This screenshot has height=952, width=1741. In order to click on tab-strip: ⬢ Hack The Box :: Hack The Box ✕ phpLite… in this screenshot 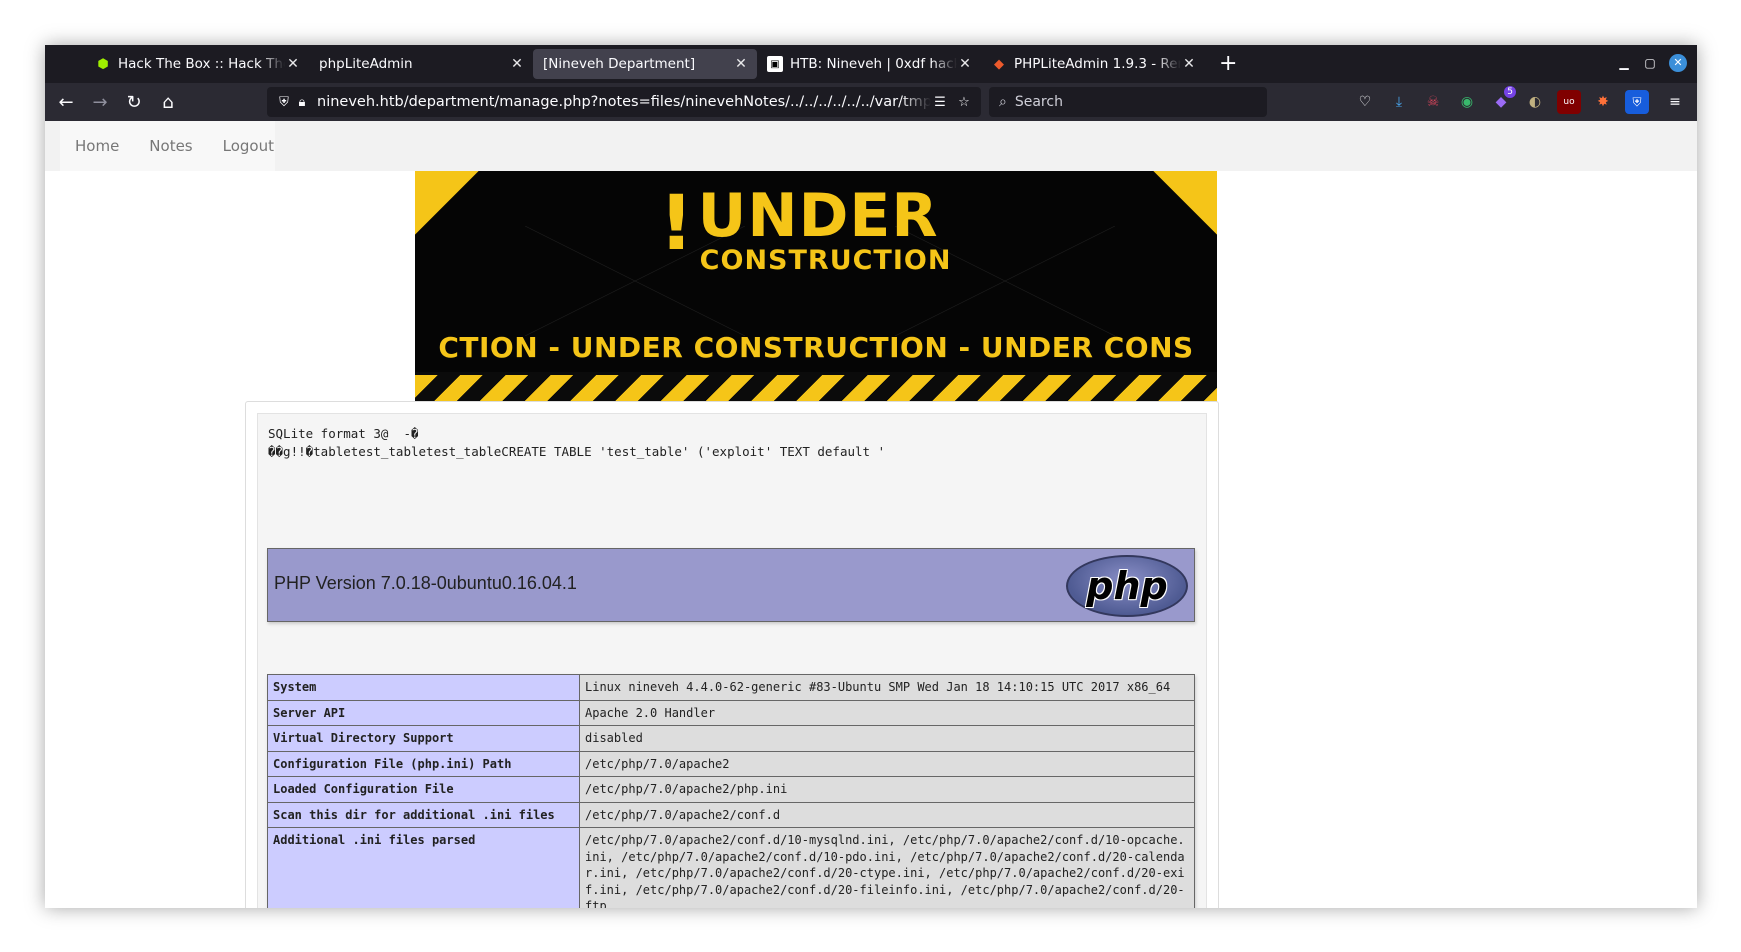, I will do `click(871, 64)`.